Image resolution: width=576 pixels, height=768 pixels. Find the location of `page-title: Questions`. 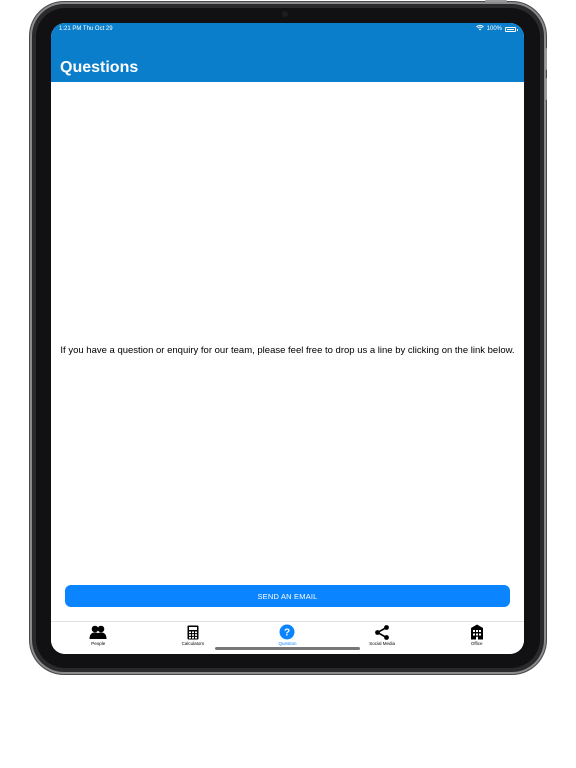

page-title: Questions is located at coordinates (99, 67).